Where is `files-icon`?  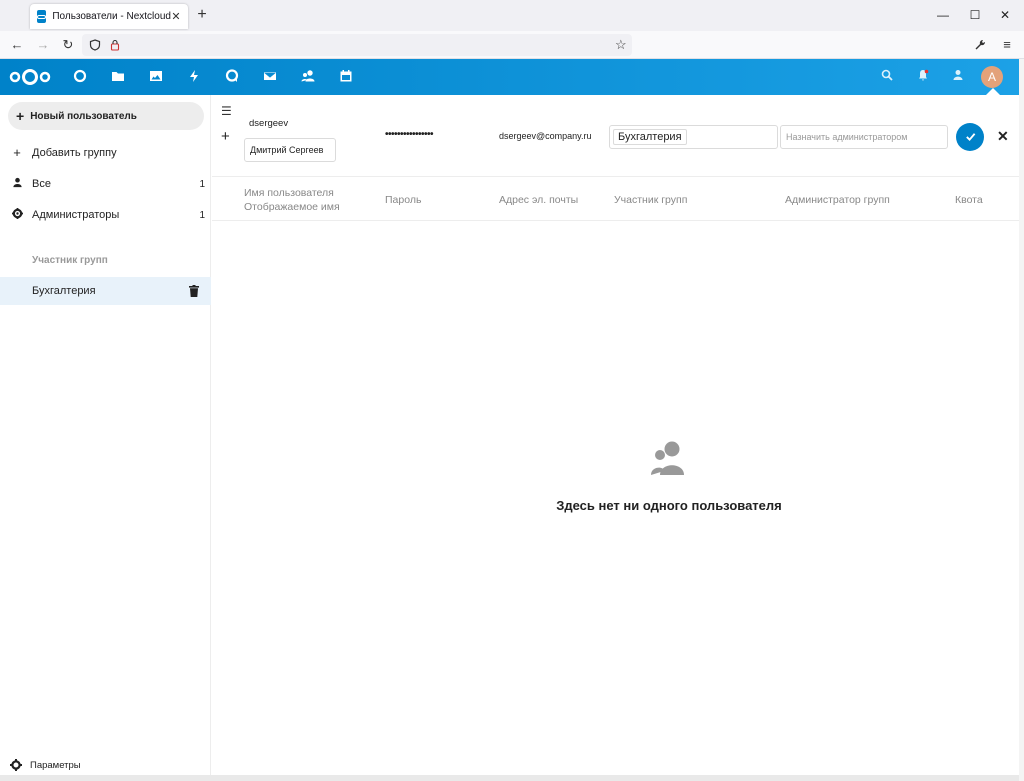
files-icon is located at coordinates (118, 77).